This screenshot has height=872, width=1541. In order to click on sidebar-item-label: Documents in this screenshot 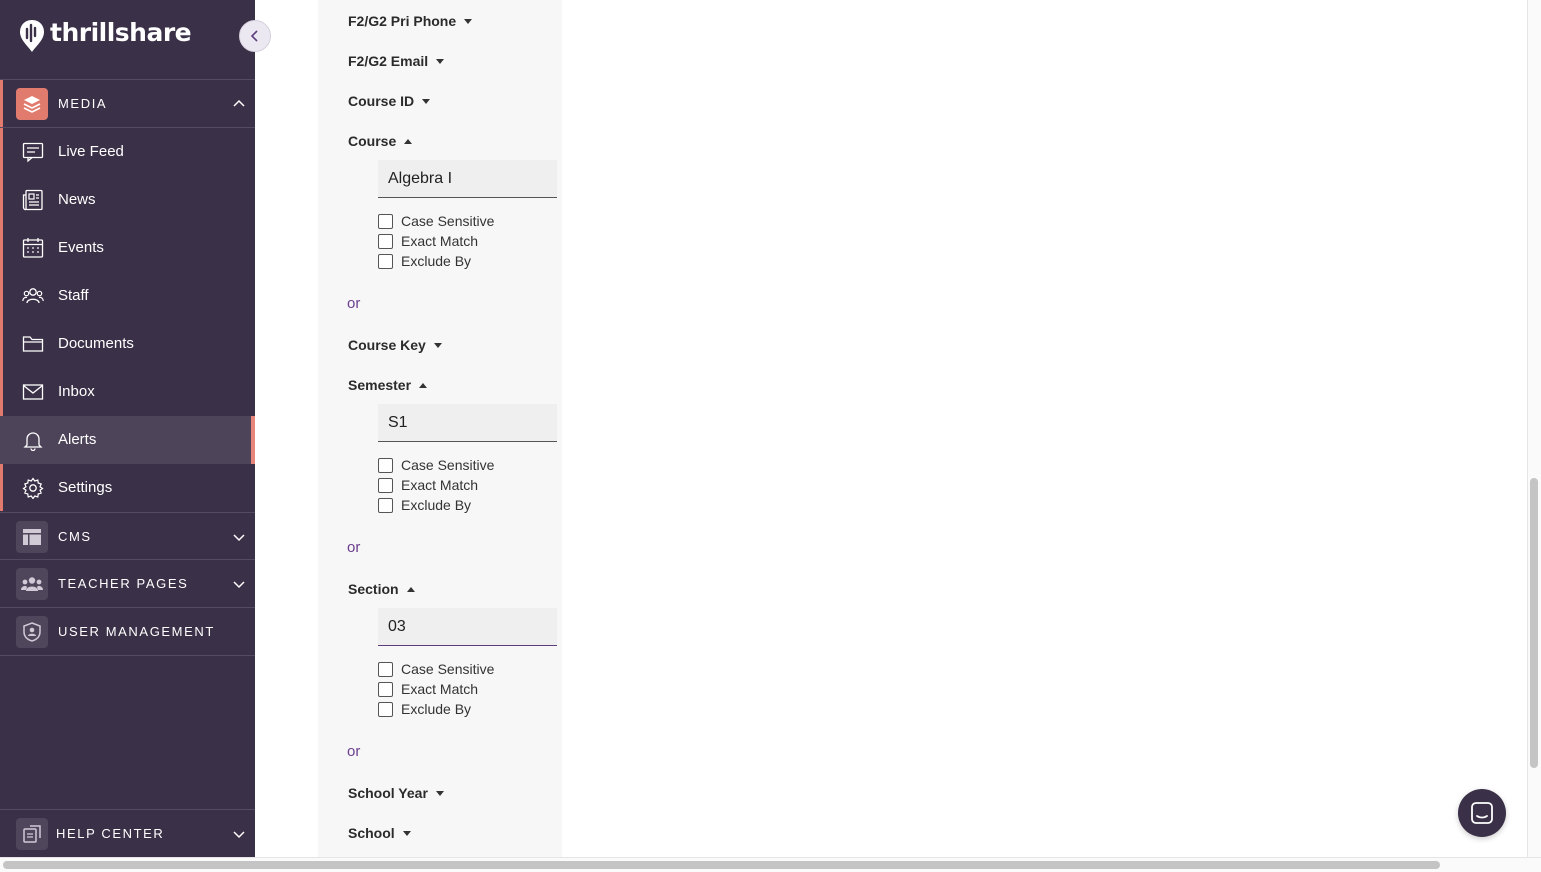, I will do `click(96, 343)`.